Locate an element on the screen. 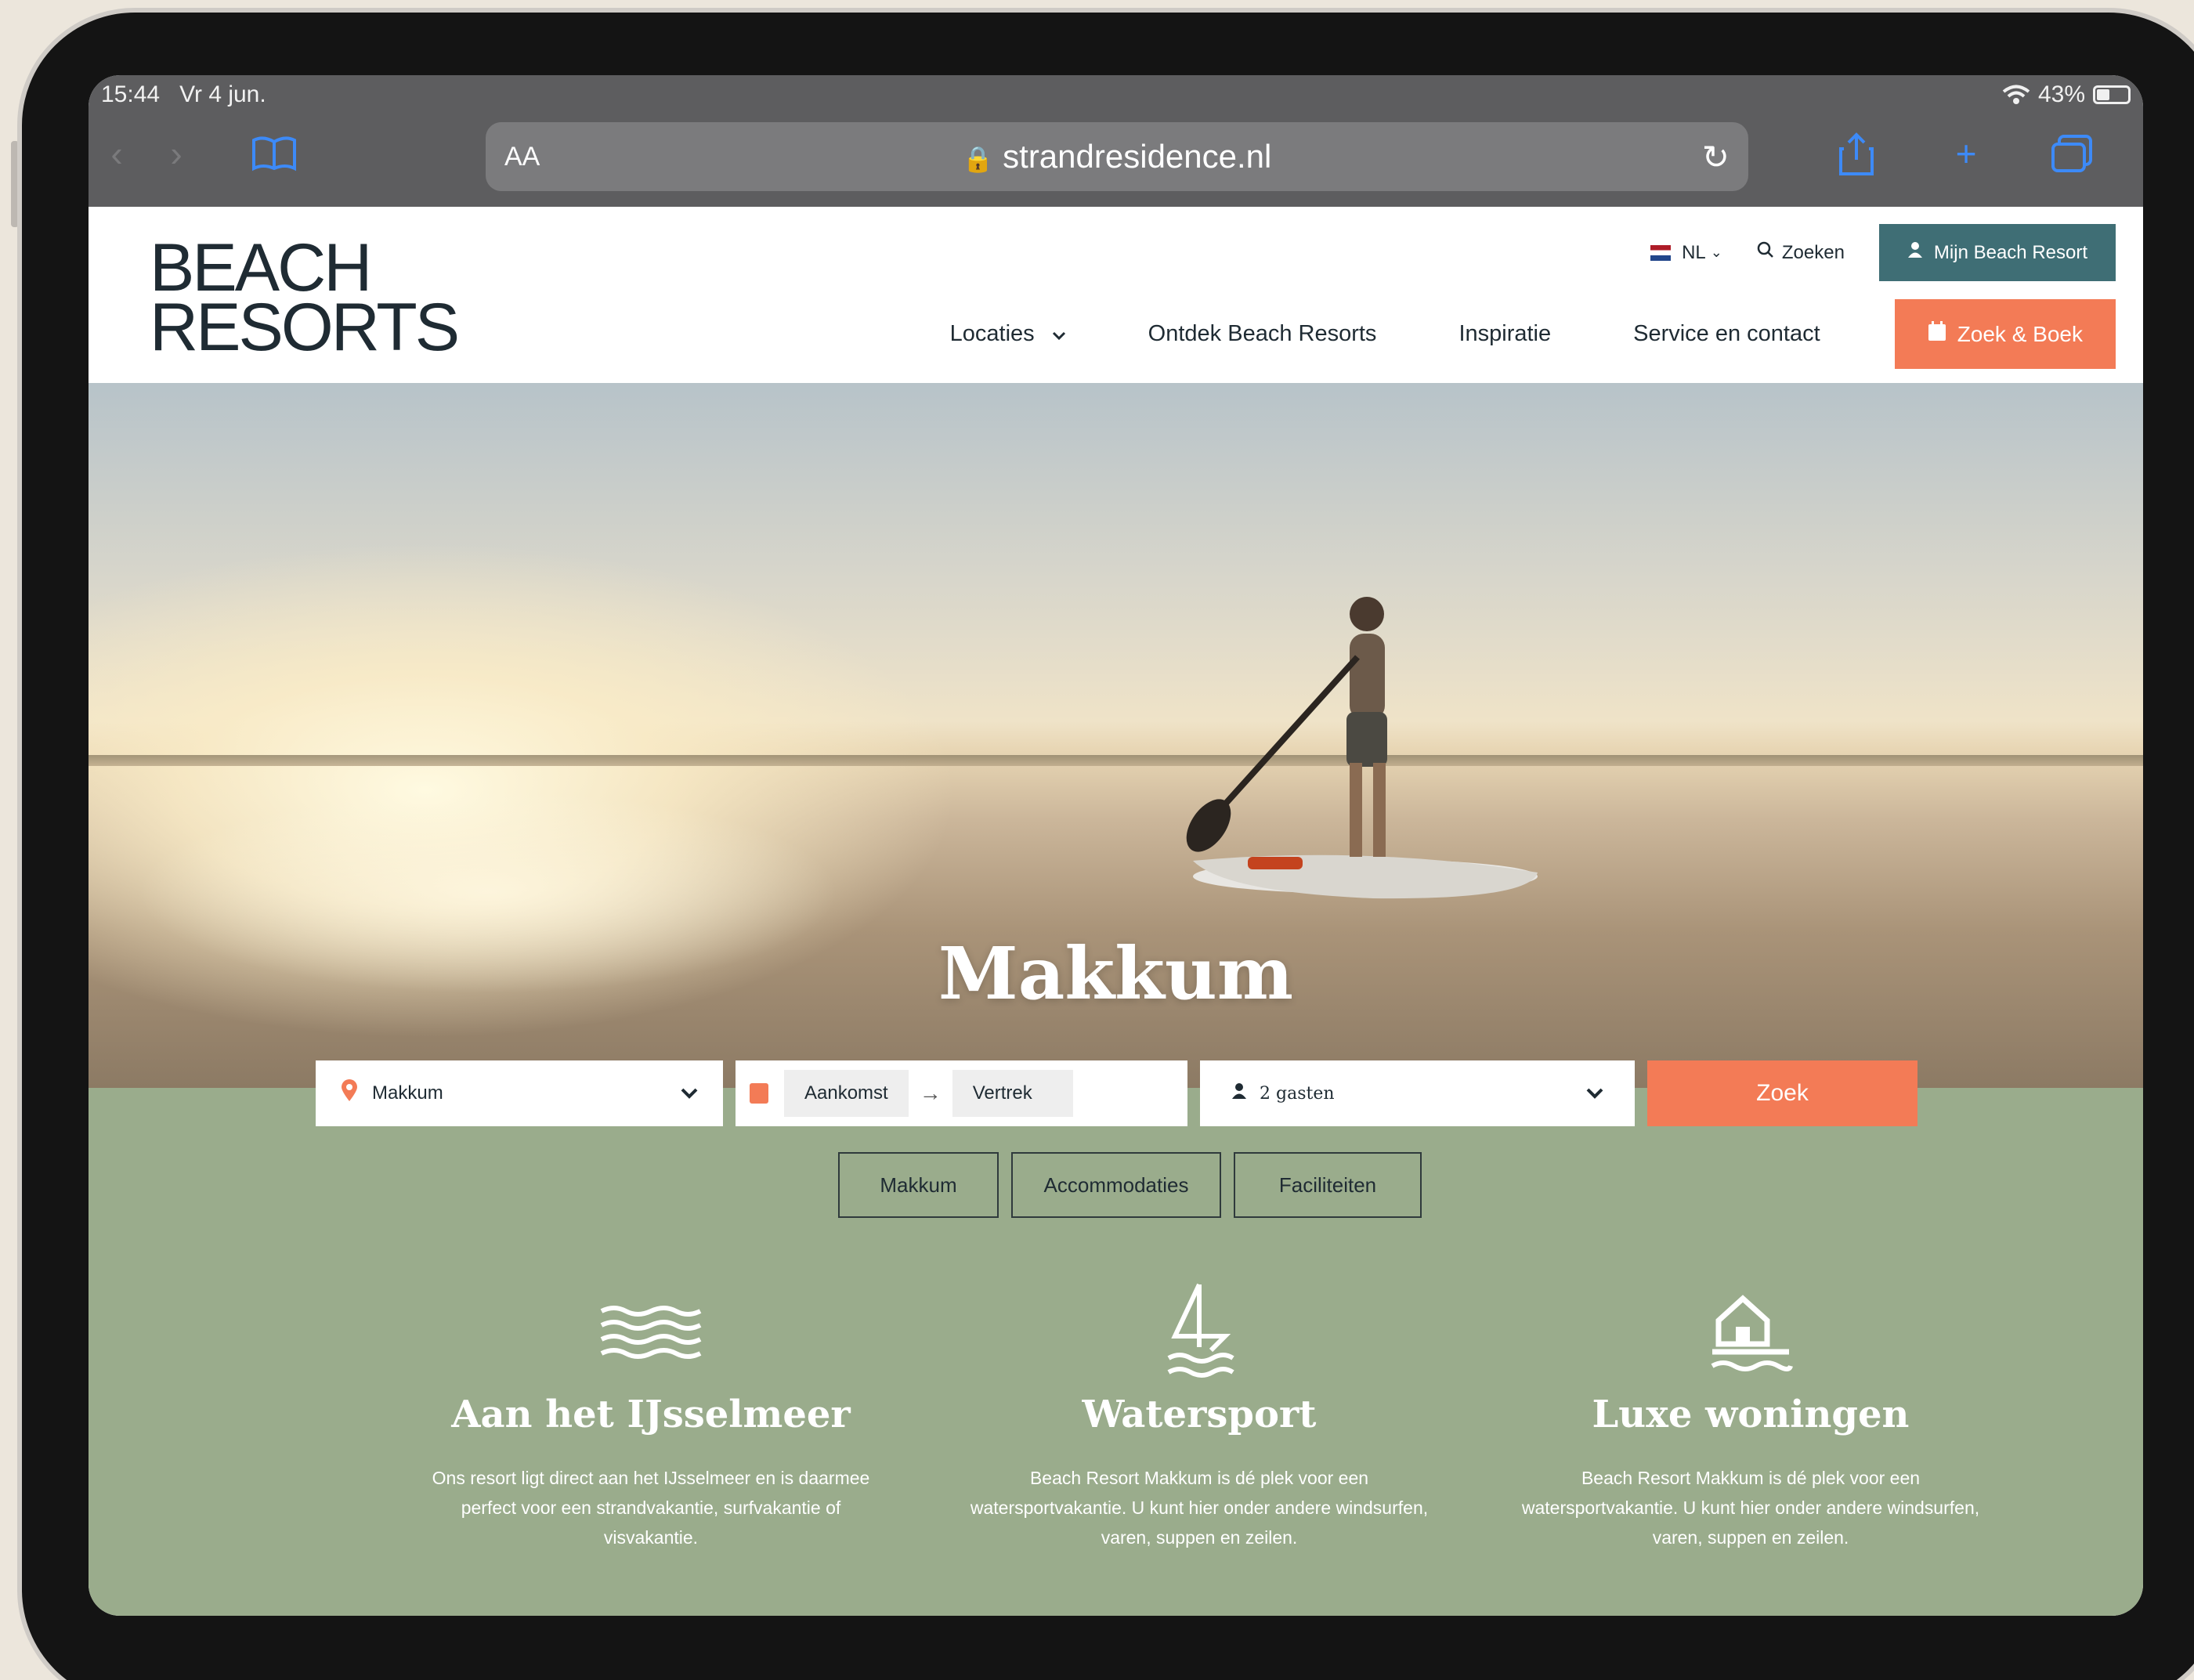 The width and height of the screenshot is (2194, 1680). feature-title: Luxe woningen is located at coordinates (1751, 1414).